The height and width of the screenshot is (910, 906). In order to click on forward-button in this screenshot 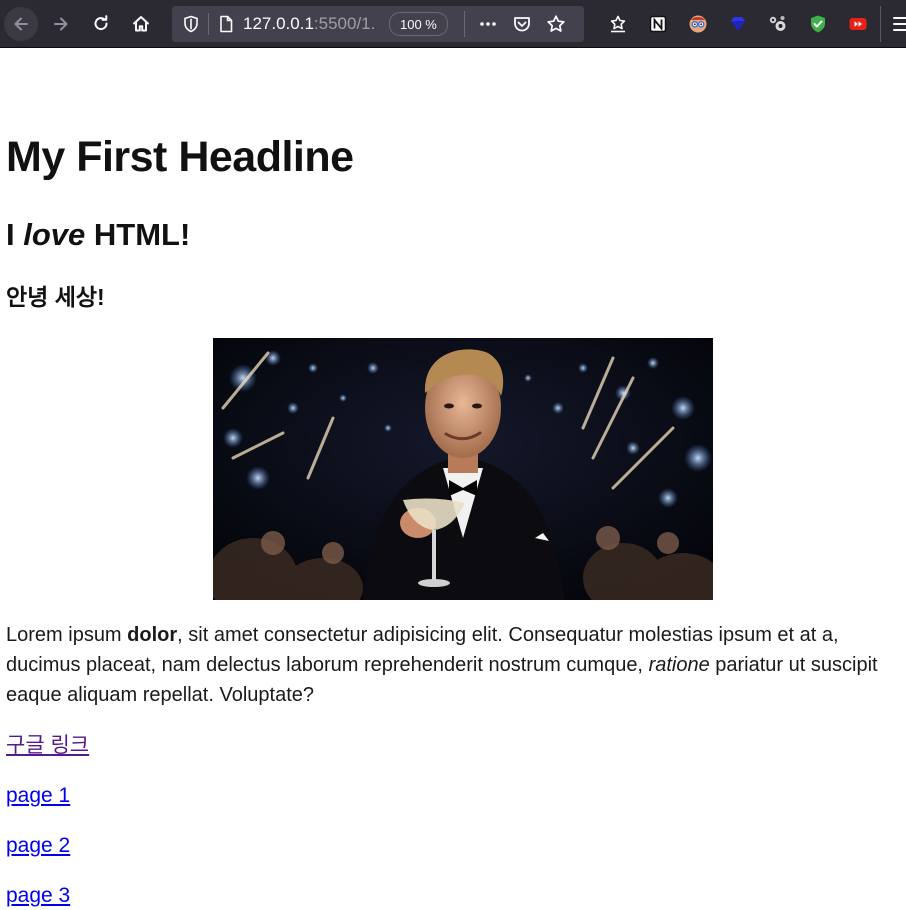, I will do `click(61, 24)`.